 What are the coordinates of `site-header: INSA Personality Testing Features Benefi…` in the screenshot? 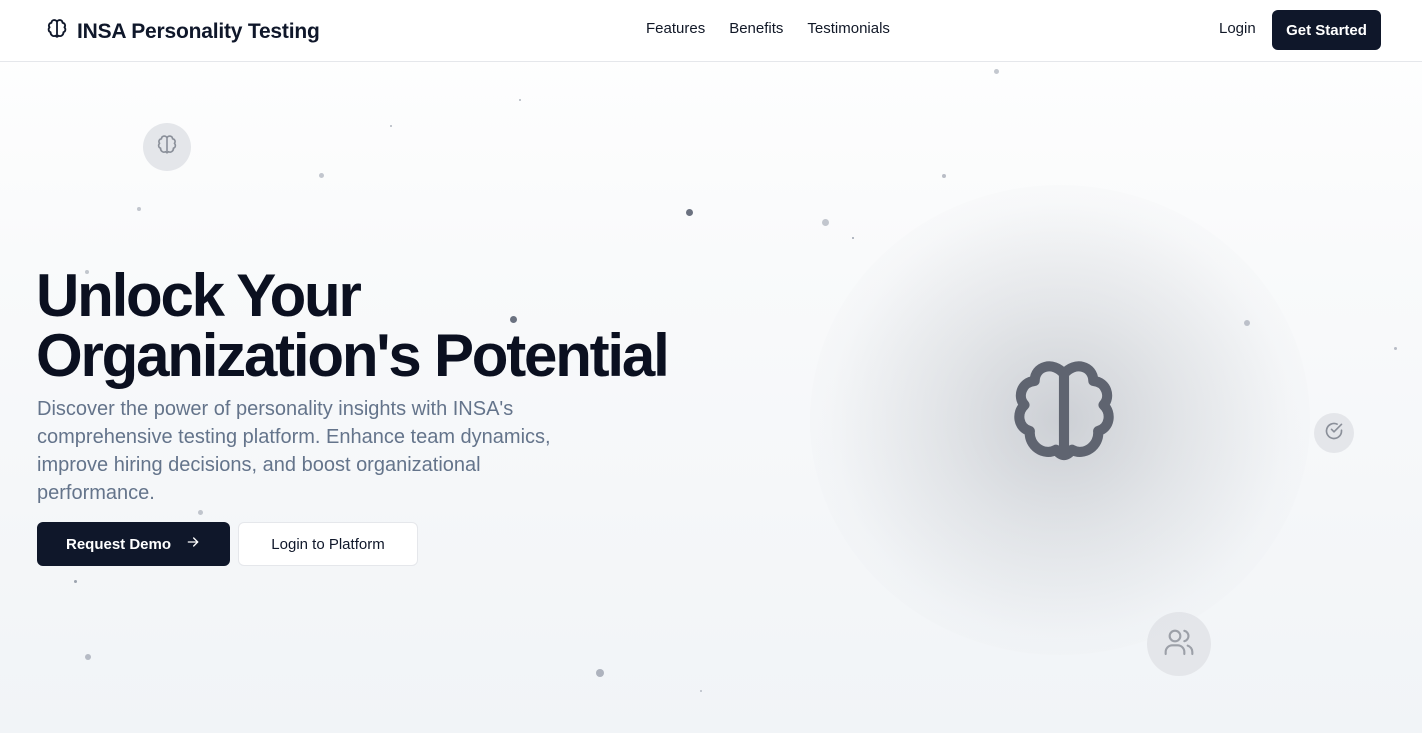 It's located at (711, 31).